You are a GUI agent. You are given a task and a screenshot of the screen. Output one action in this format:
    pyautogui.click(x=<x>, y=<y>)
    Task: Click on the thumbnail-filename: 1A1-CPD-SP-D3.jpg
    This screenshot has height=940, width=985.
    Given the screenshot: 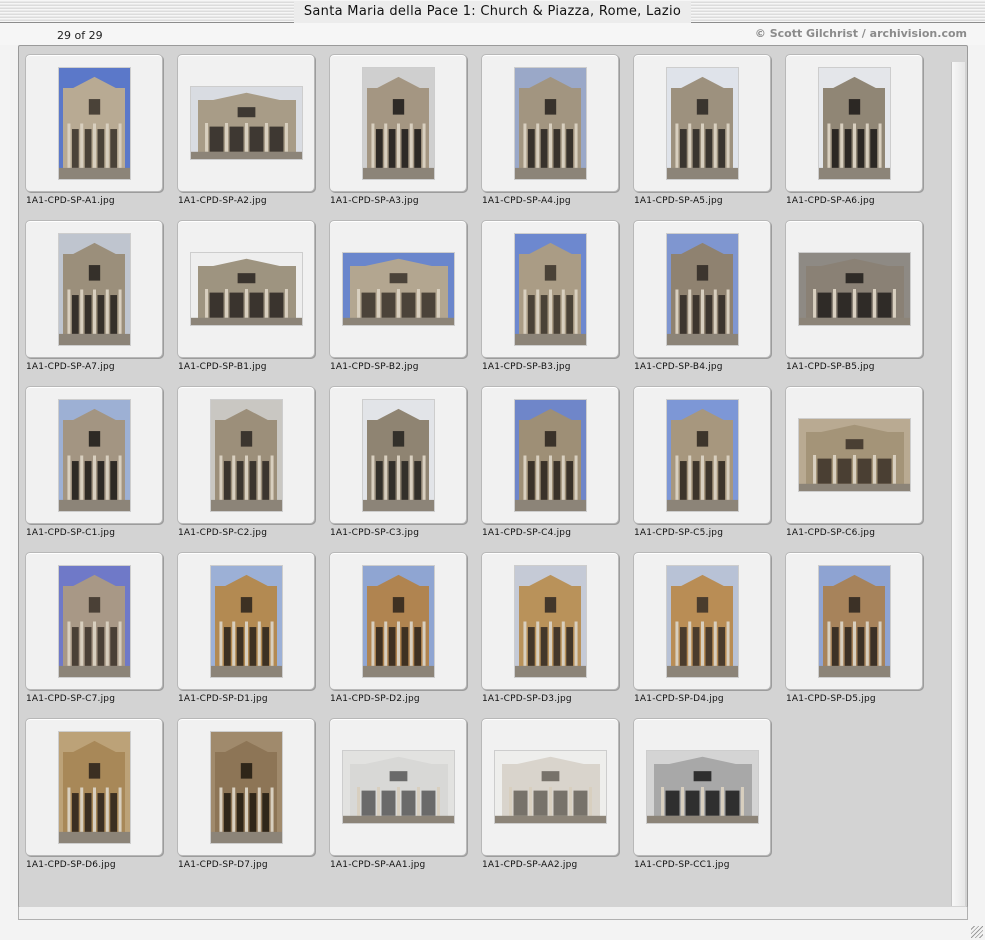 What is the action you would take?
    pyautogui.click(x=527, y=699)
    